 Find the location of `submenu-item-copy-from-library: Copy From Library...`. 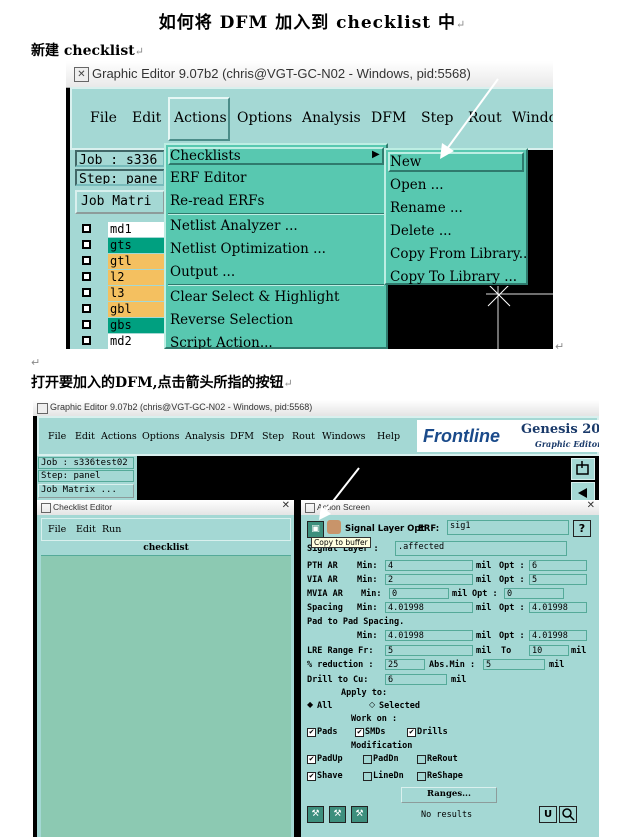

submenu-item-copy-from-library: Copy From Library... is located at coordinates (461, 254).